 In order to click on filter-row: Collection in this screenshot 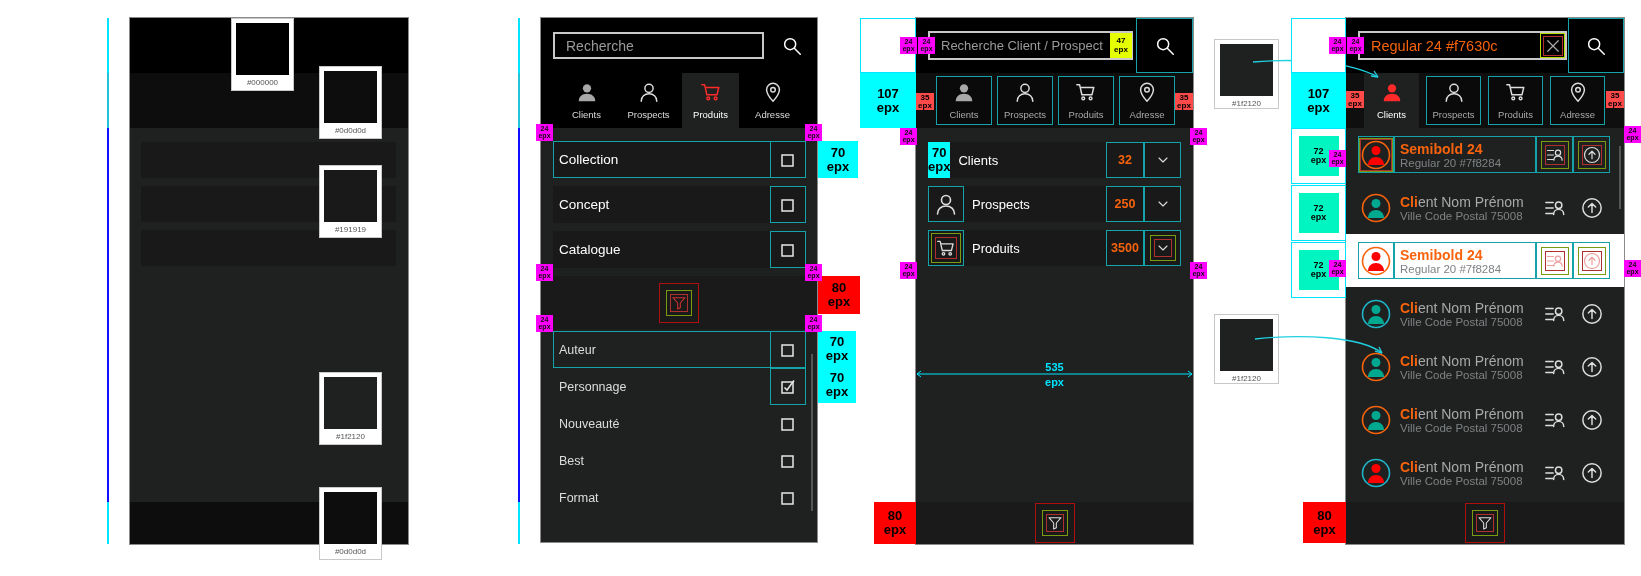, I will do `click(679, 159)`.